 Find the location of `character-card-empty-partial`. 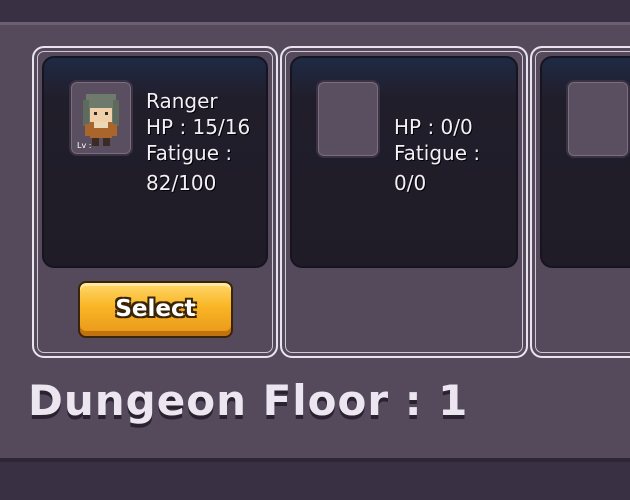

character-card-empty-partial is located at coordinates (580, 202).